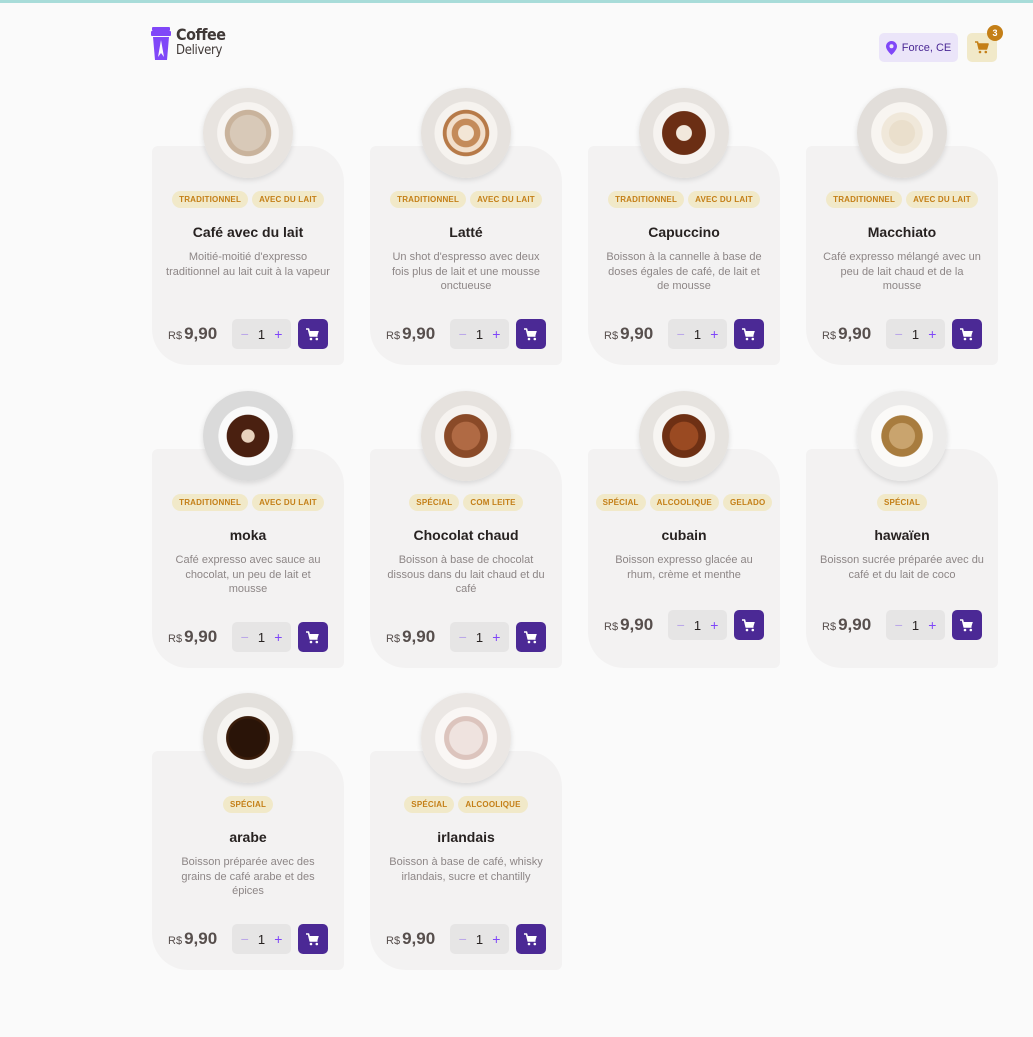 This screenshot has height=1037, width=1033. What do you see at coordinates (918, 47) in the screenshot?
I see `location-button: Force, CE` at bounding box center [918, 47].